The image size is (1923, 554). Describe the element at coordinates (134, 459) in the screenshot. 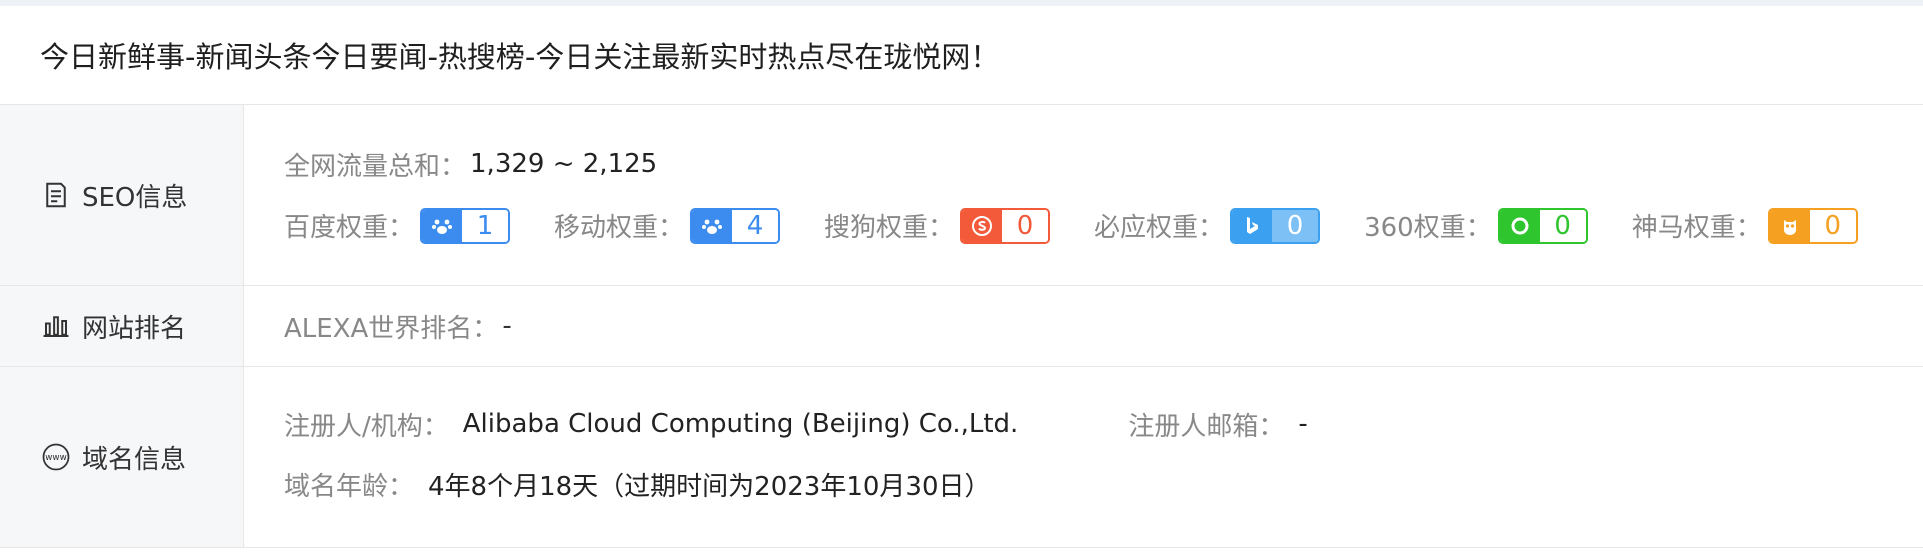

I see `domain-info-label: 域名信息` at that location.